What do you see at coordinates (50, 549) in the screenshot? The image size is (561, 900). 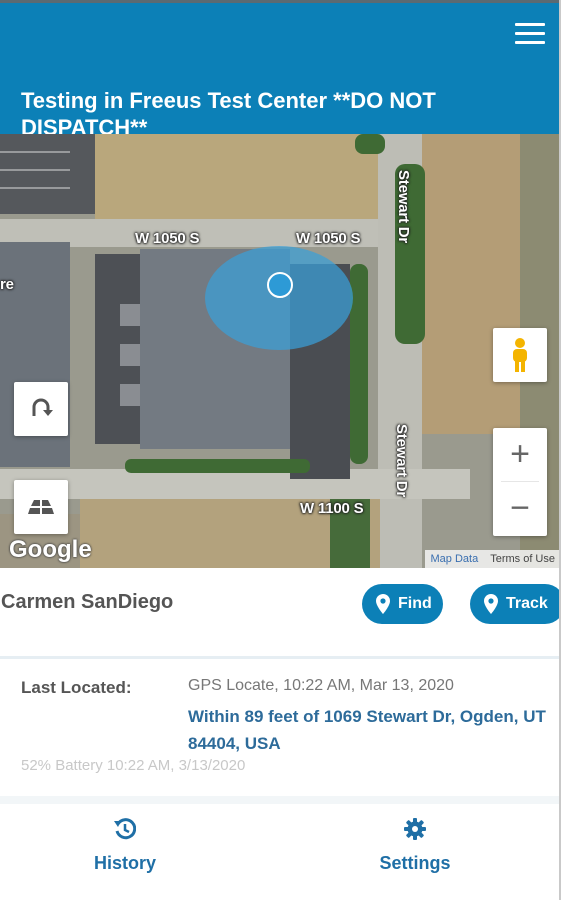 I see `google-logo: Google` at bounding box center [50, 549].